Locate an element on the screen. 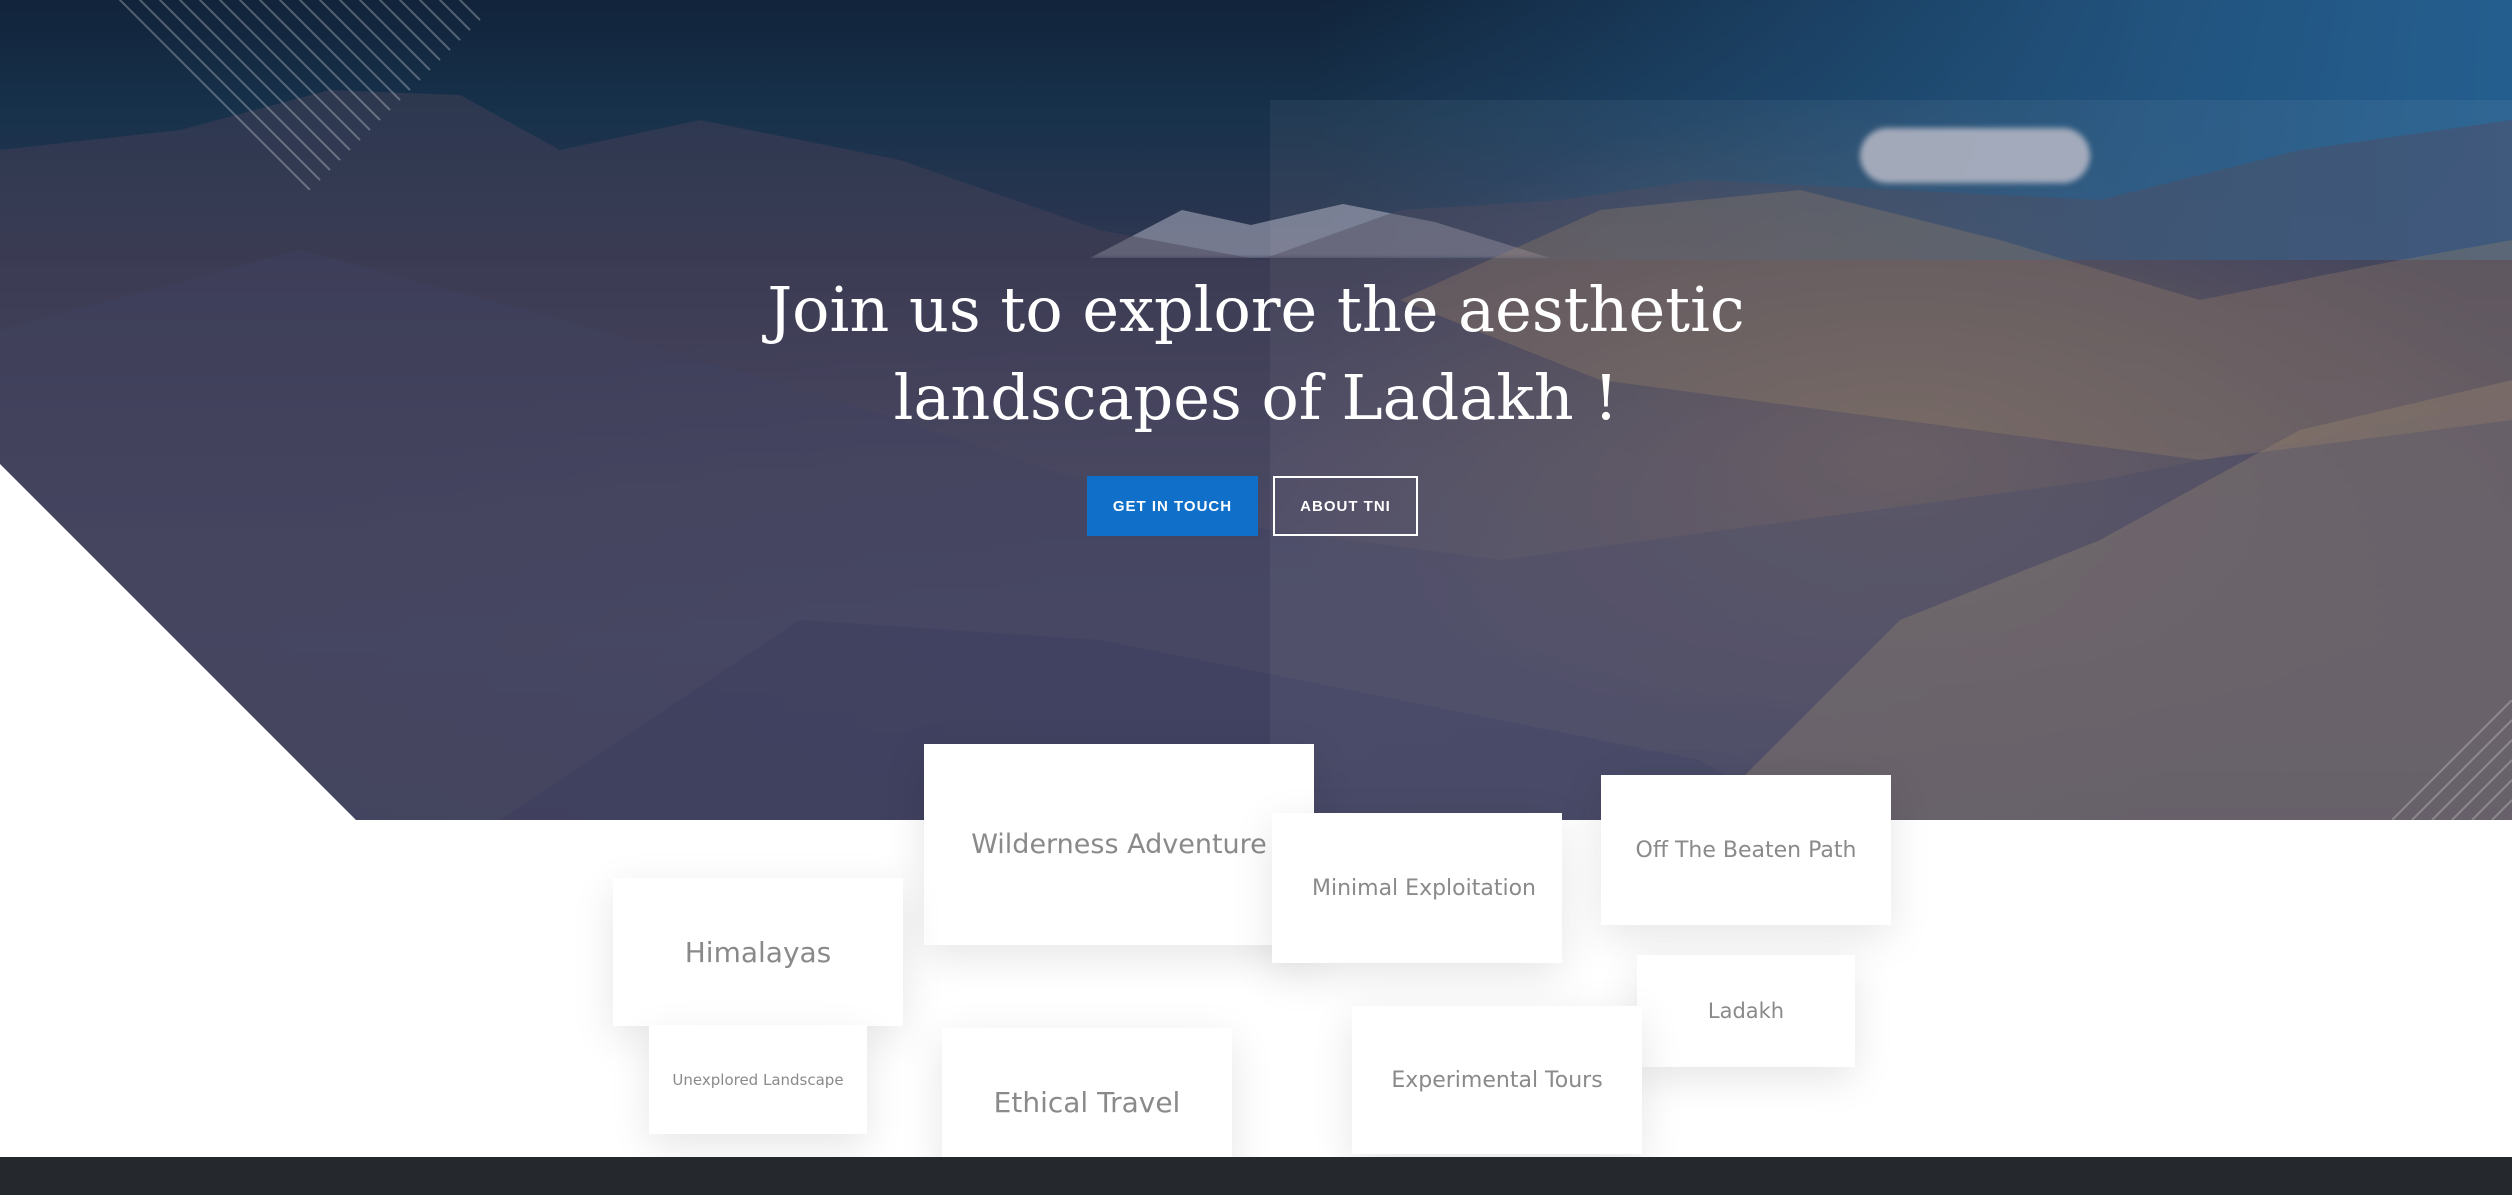 Image resolution: width=2512 pixels, height=1195 pixels. tag-wilderness-adventure: Wilderness Adventure is located at coordinates (1119, 844).